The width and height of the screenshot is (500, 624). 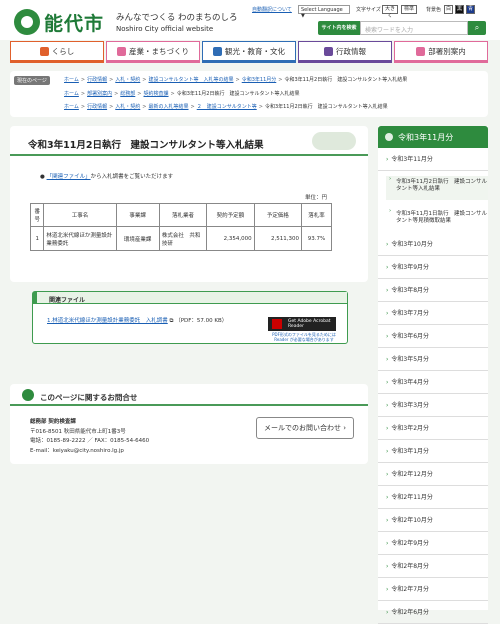 I want to click on breadcrumb-link: 総務部, so click(x=127, y=94).